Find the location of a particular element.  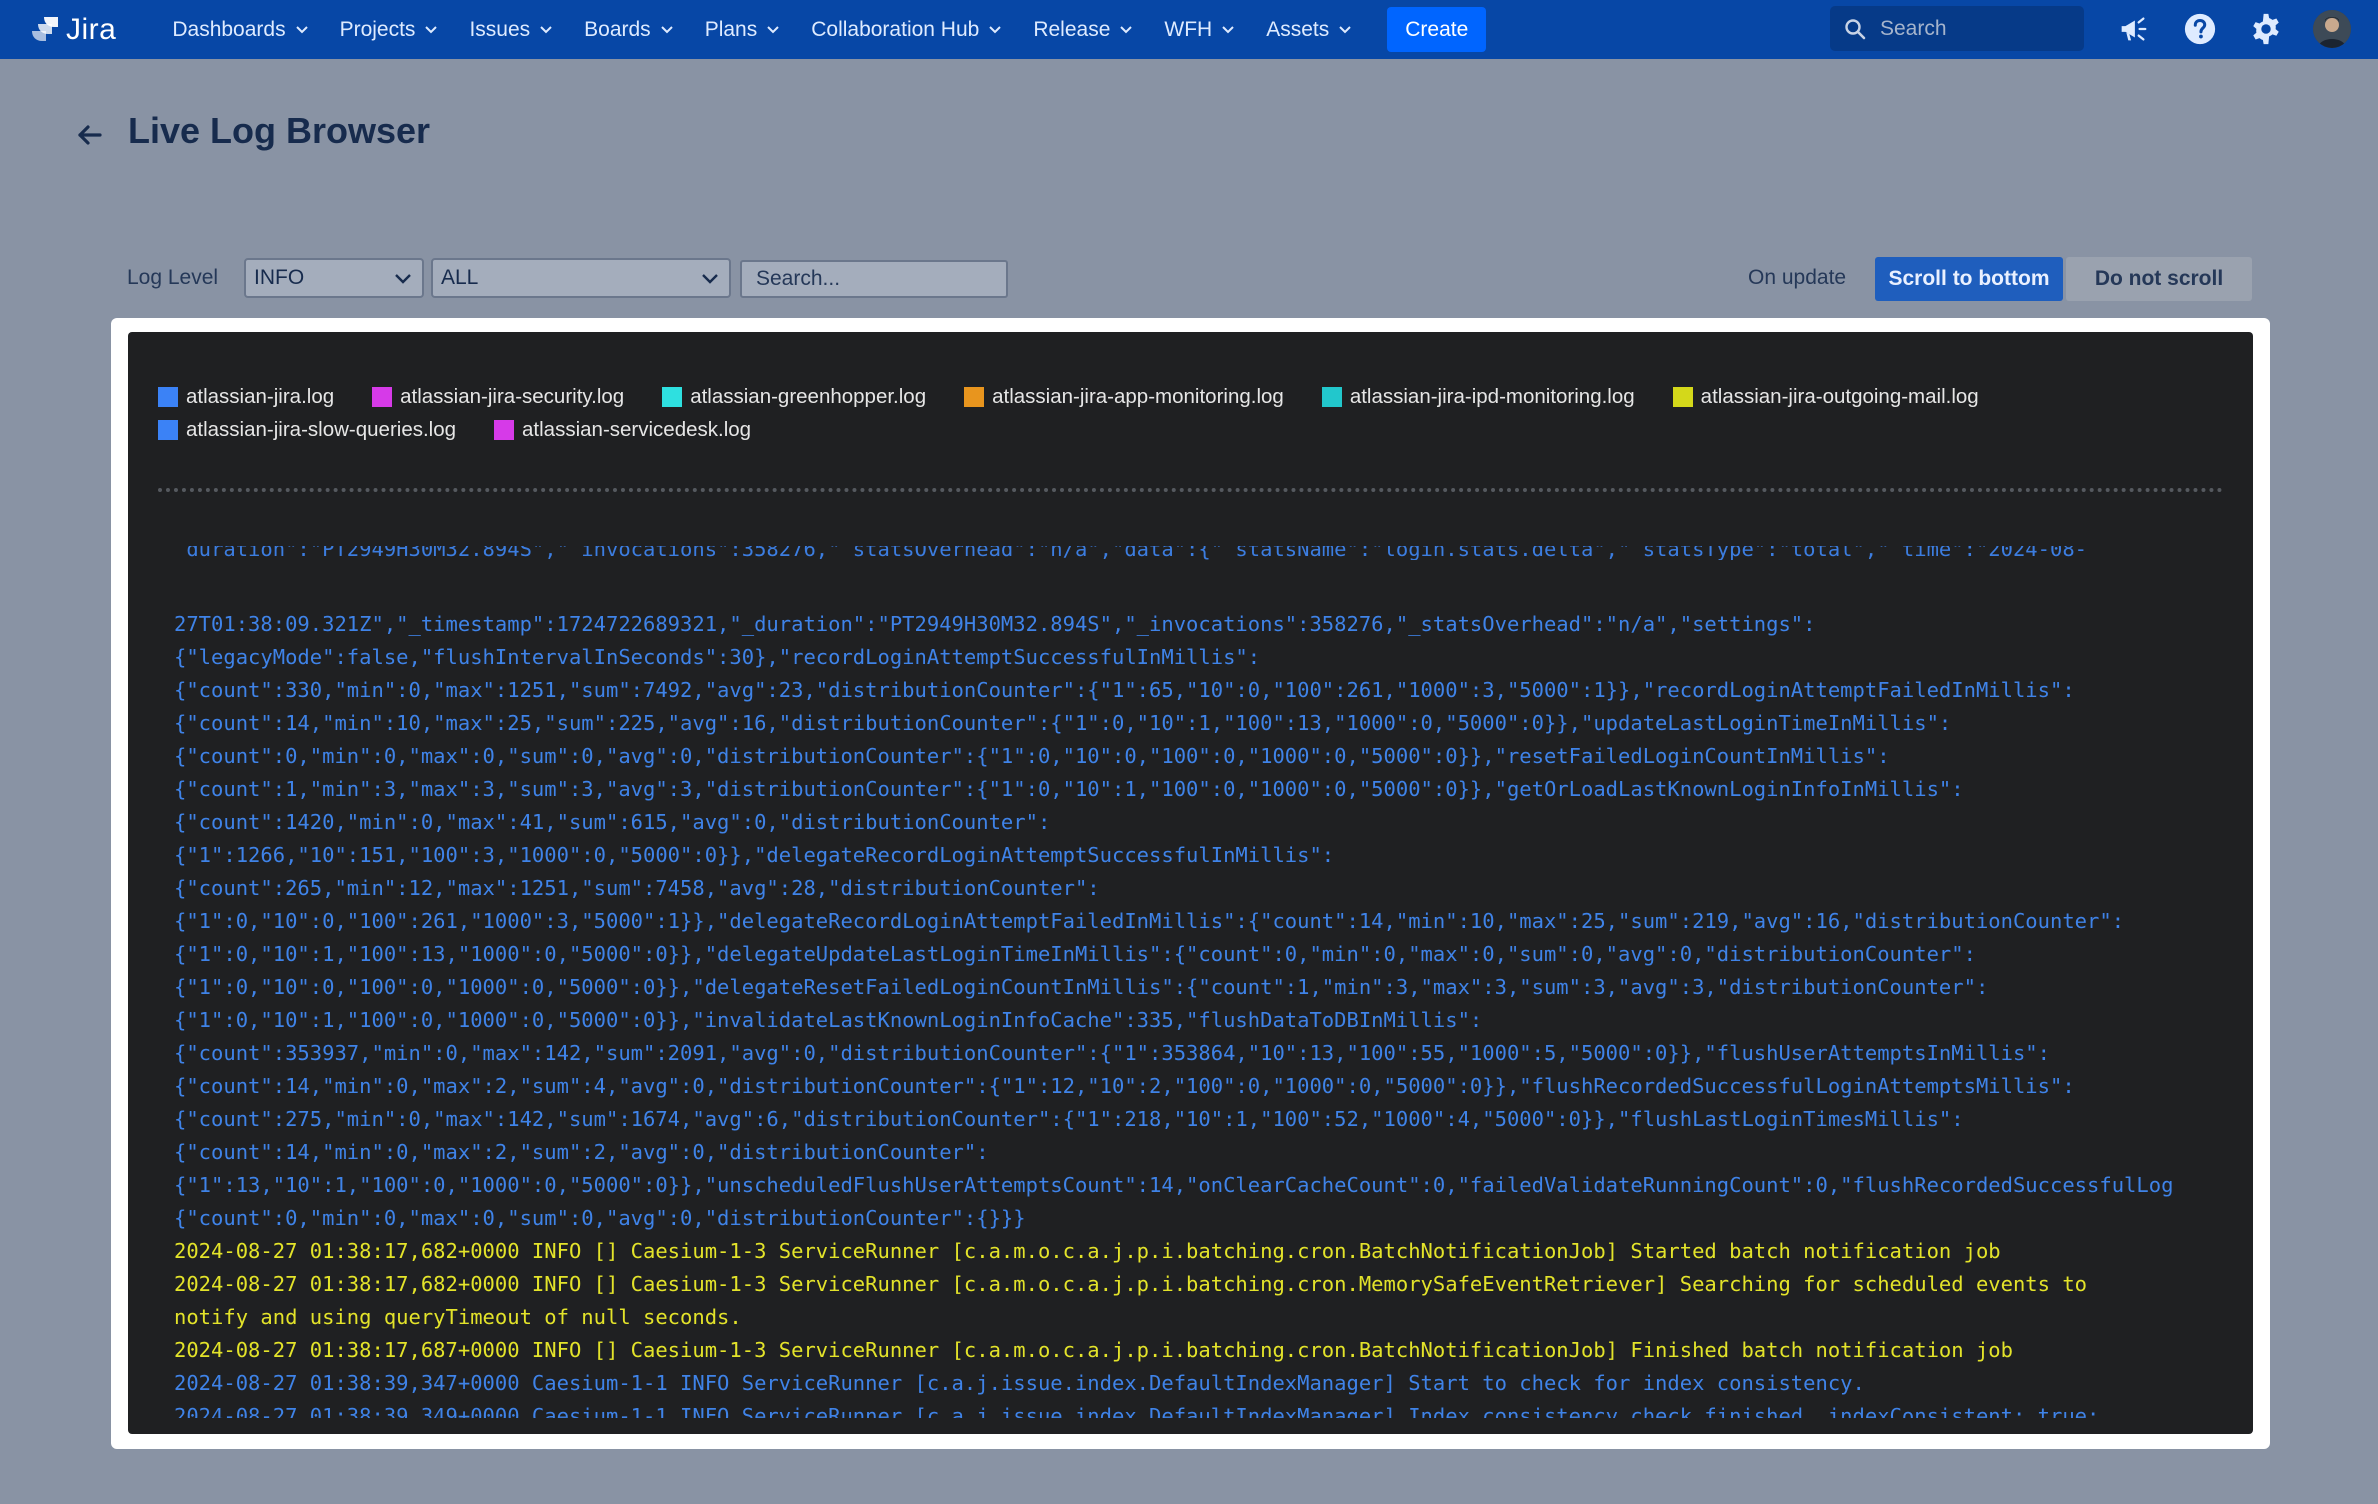

back-arrow-icon is located at coordinates (91, 135).